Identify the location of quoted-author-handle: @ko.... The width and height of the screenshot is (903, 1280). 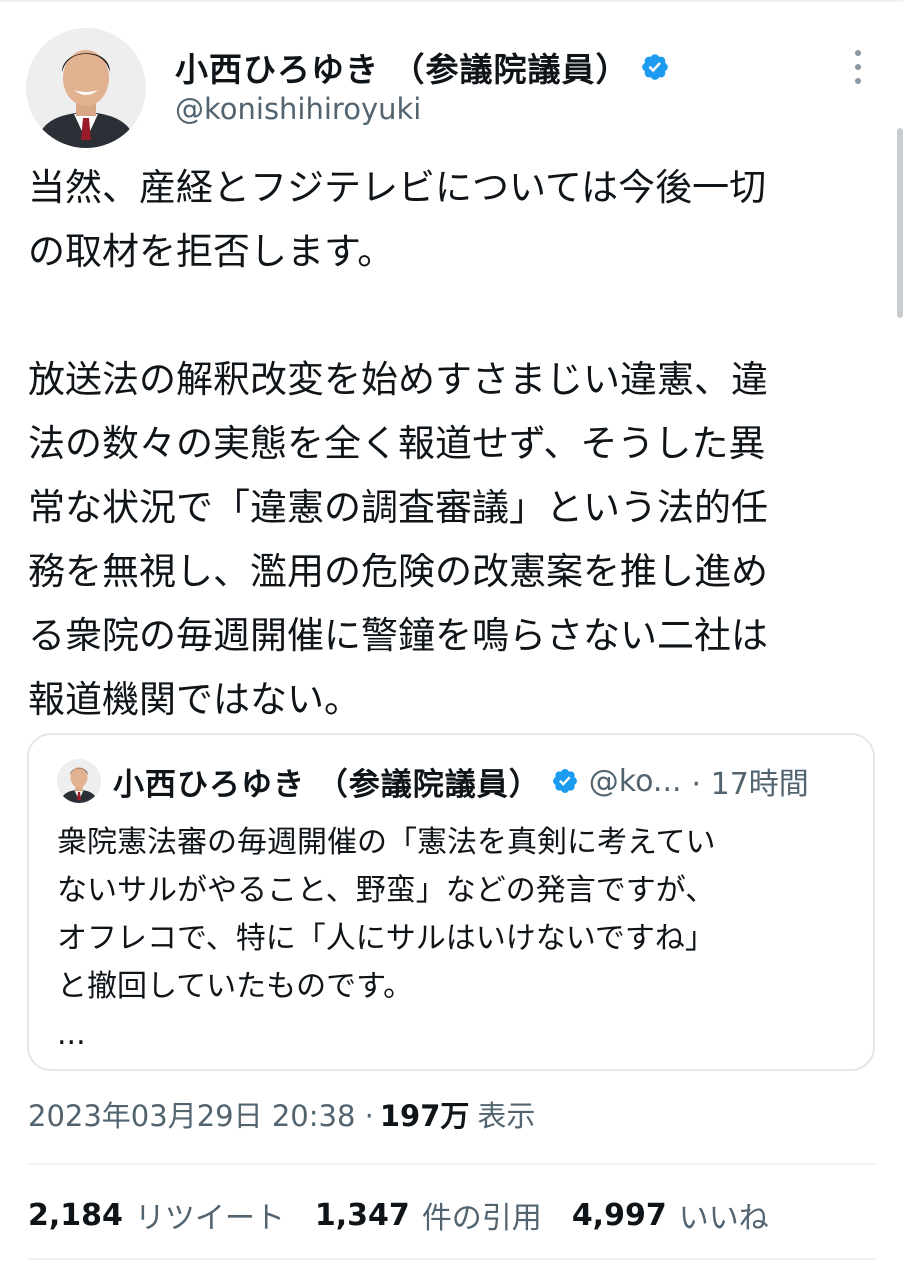
(635, 781).